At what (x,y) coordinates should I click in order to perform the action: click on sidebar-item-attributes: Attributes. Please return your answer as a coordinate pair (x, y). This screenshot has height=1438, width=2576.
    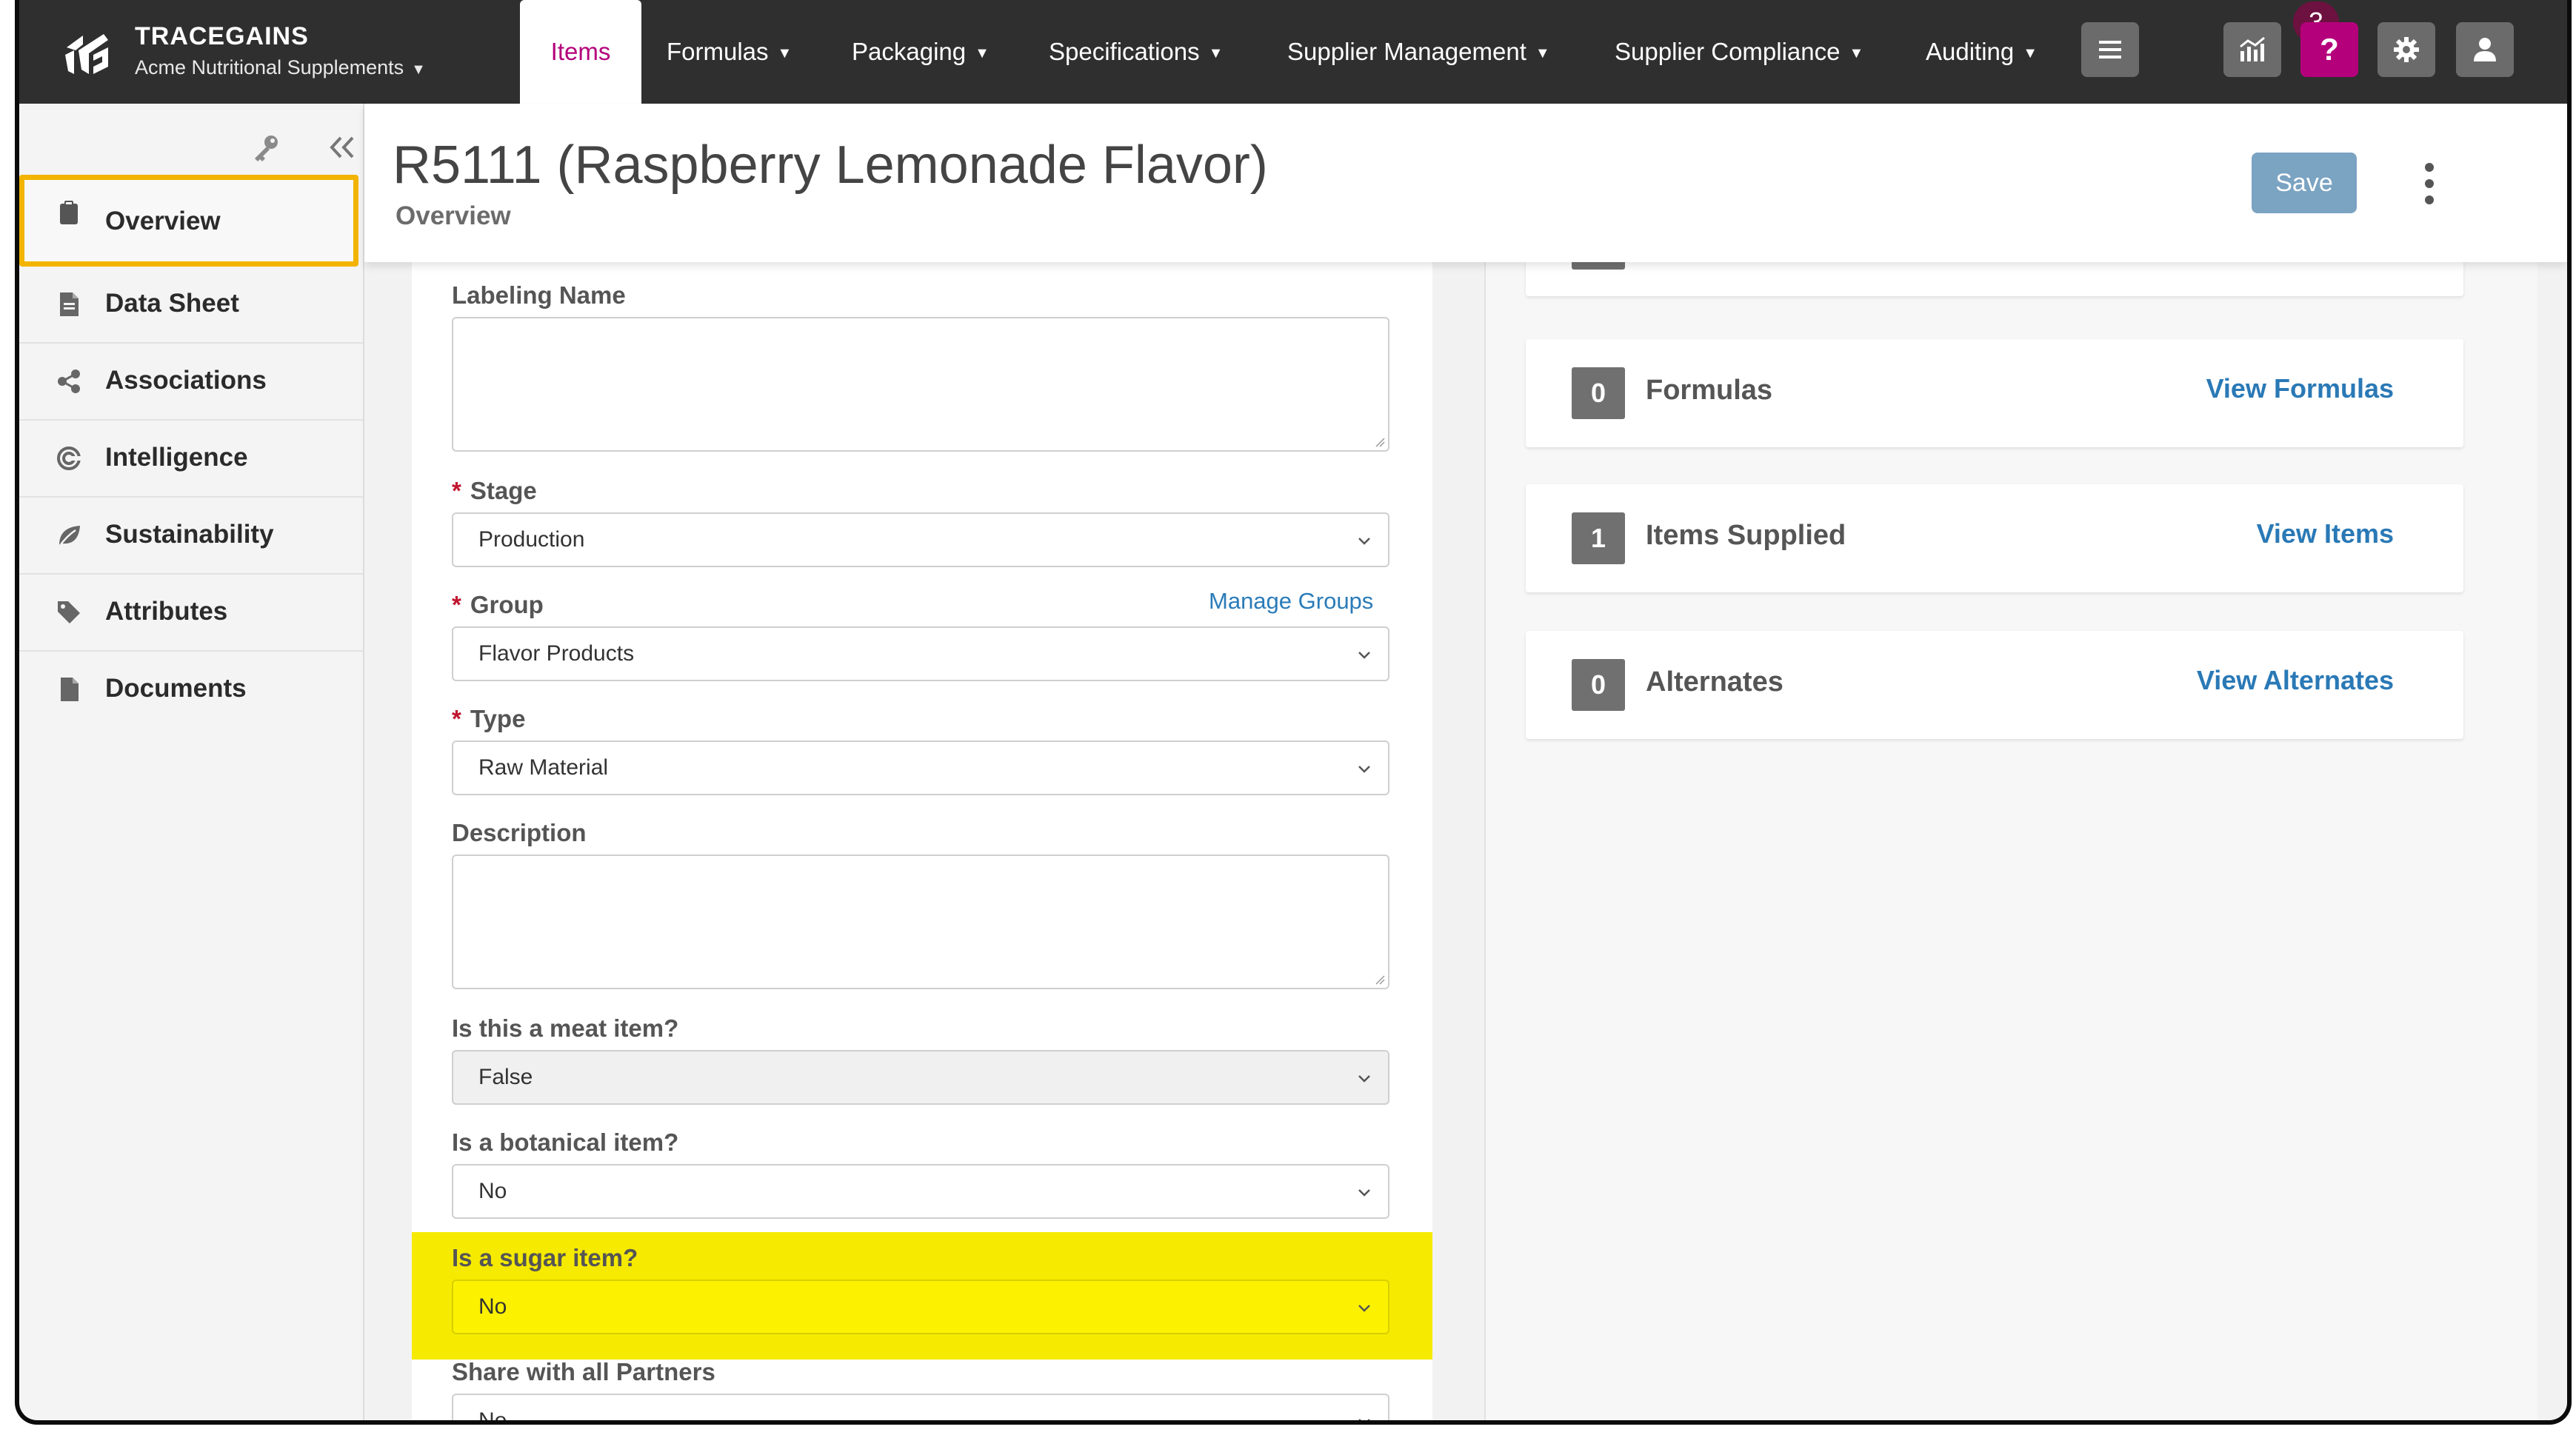
    Looking at the image, I should click on (191, 613).